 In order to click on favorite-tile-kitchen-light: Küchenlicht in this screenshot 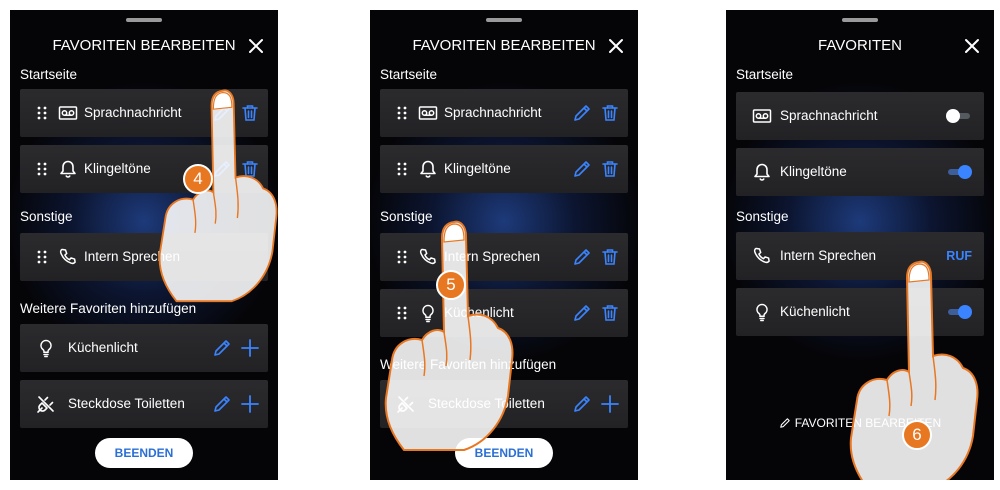, I will do `click(860, 312)`.